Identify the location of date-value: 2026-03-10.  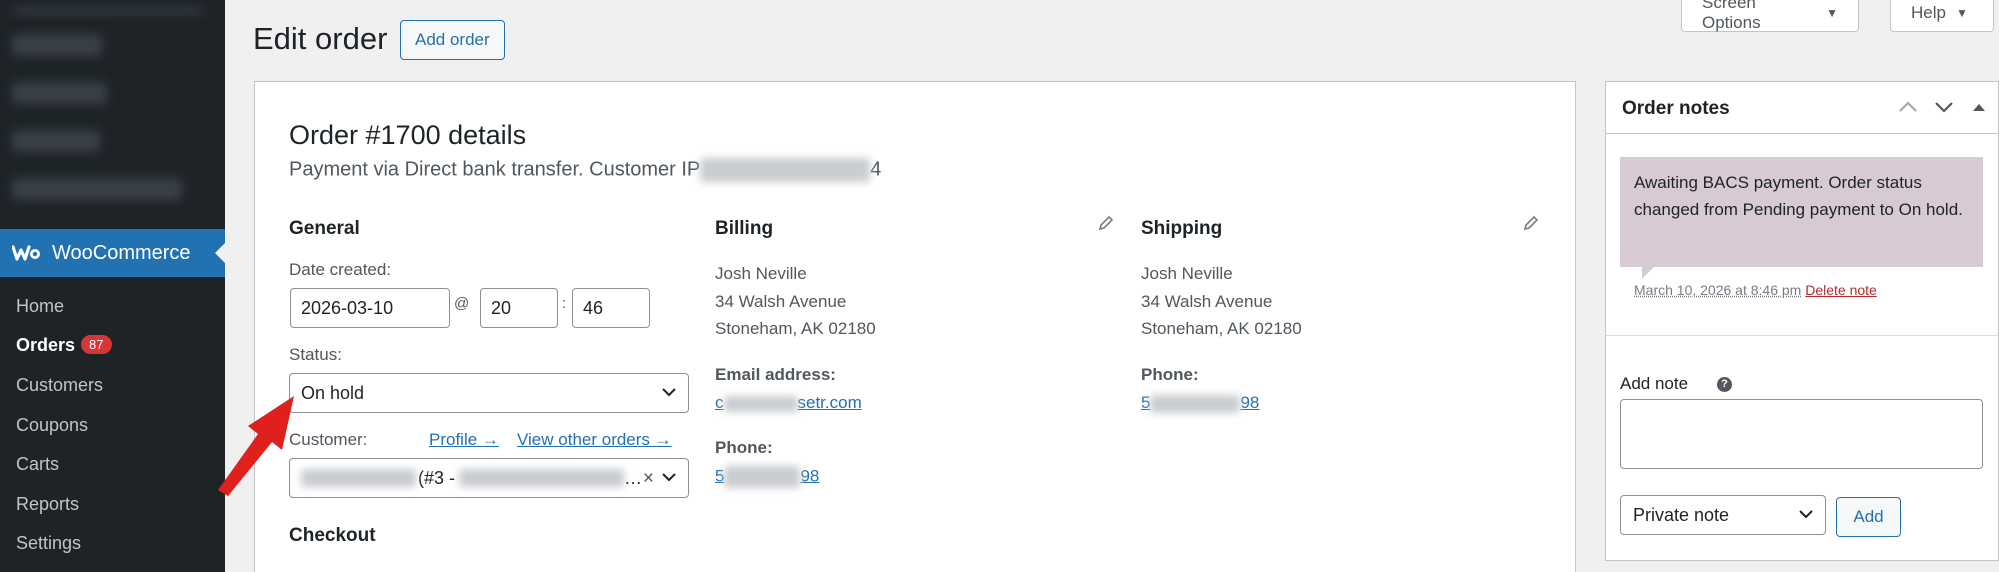
(347, 307).